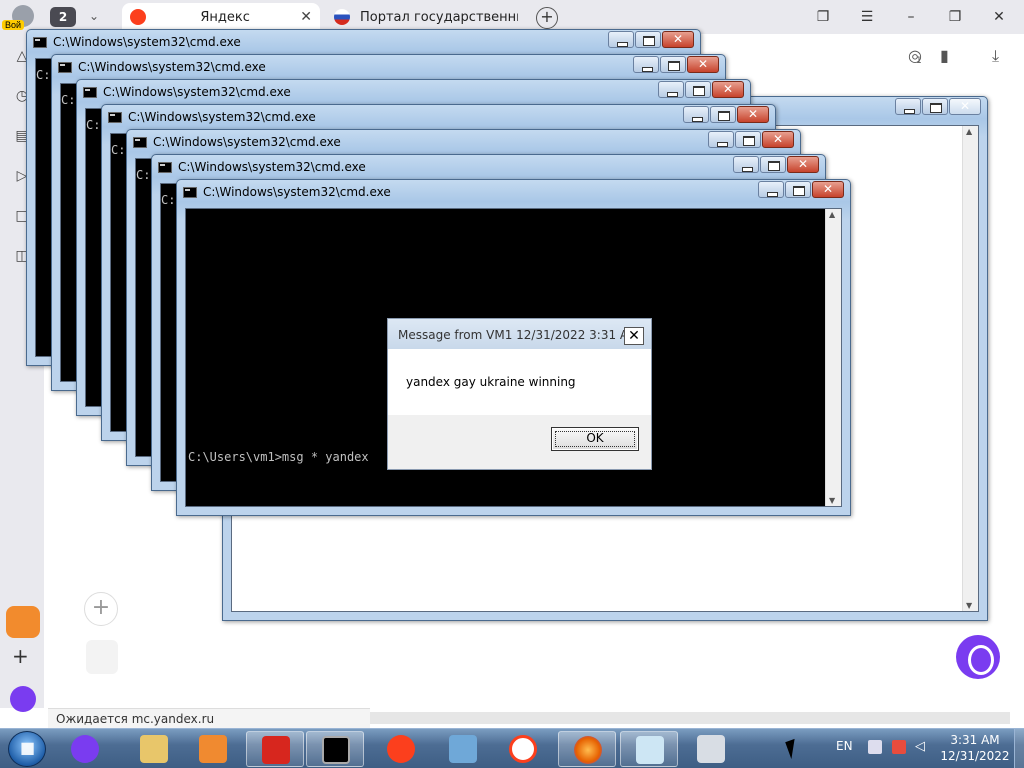  I want to click on horizontal-scrollbar, so click(690, 718).